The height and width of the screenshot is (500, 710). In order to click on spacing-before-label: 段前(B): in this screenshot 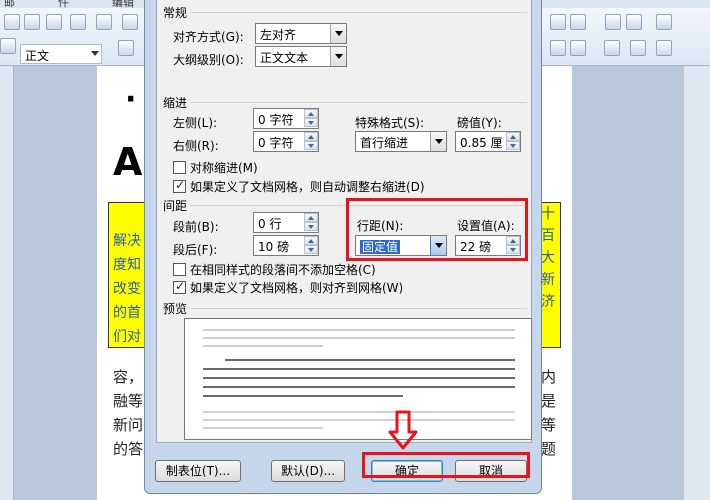, I will do `click(196, 227)`.